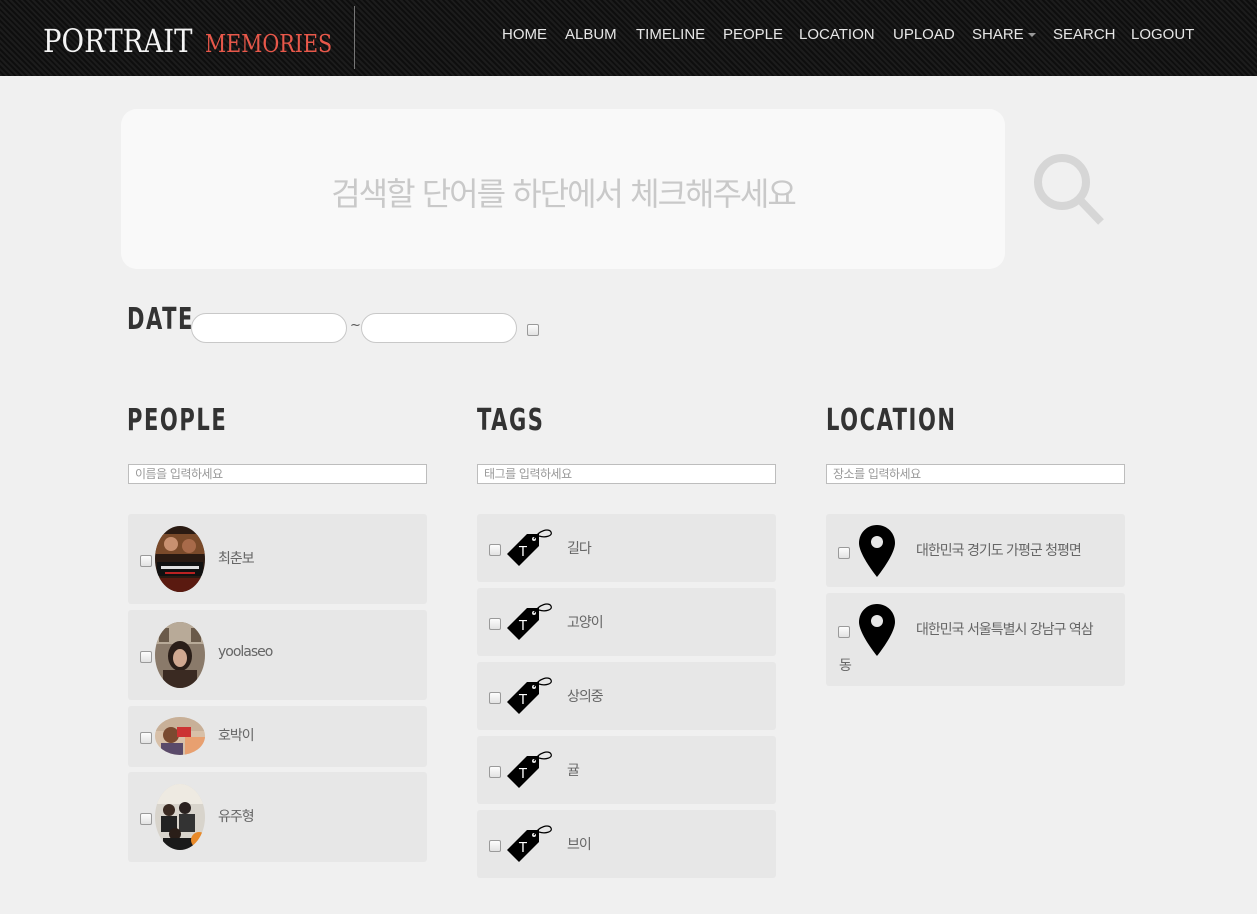 The image size is (1257, 914). Describe the element at coordinates (511, 420) in the screenshot. I see `tags-title: TAGS` at that location.